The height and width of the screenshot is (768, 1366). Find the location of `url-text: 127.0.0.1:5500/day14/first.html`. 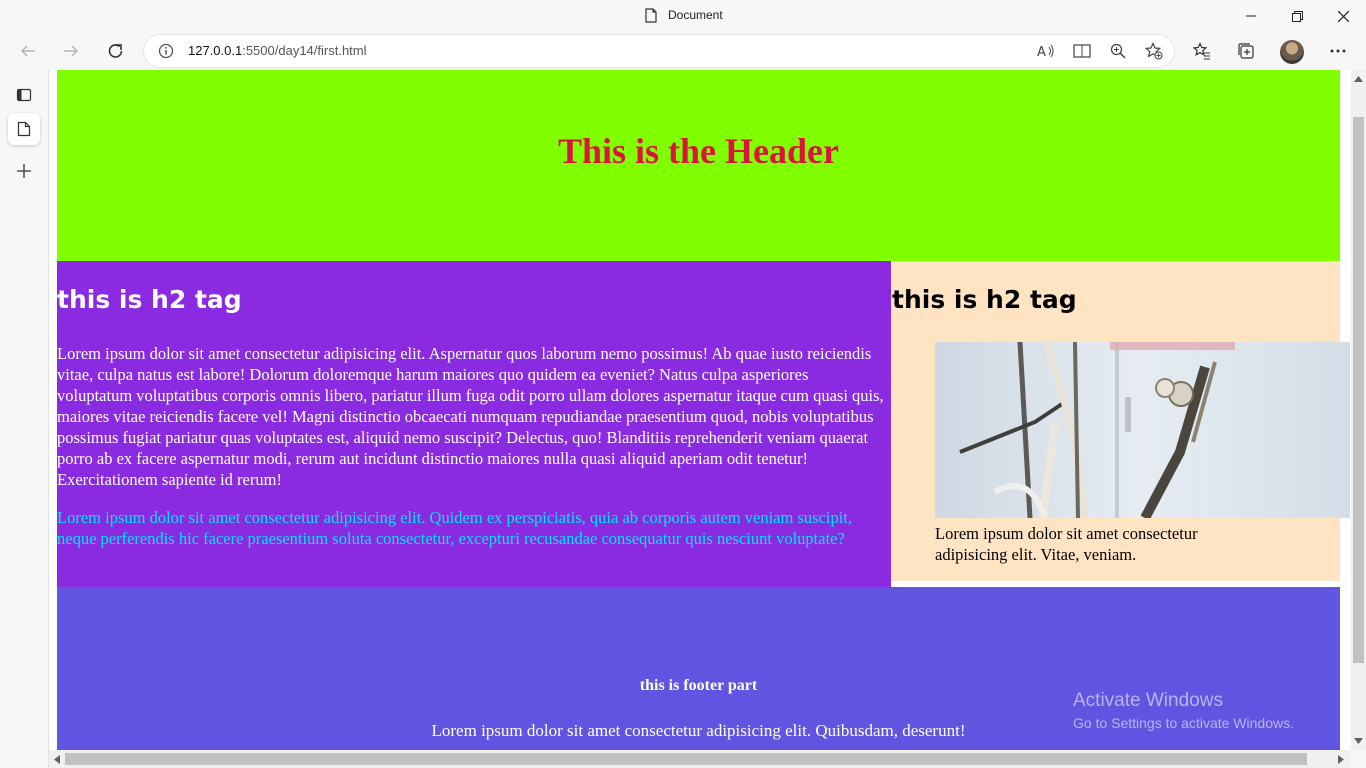

url-text: 127.0.0.1:5500/day14/first.html is located at coordinates (277, 50).